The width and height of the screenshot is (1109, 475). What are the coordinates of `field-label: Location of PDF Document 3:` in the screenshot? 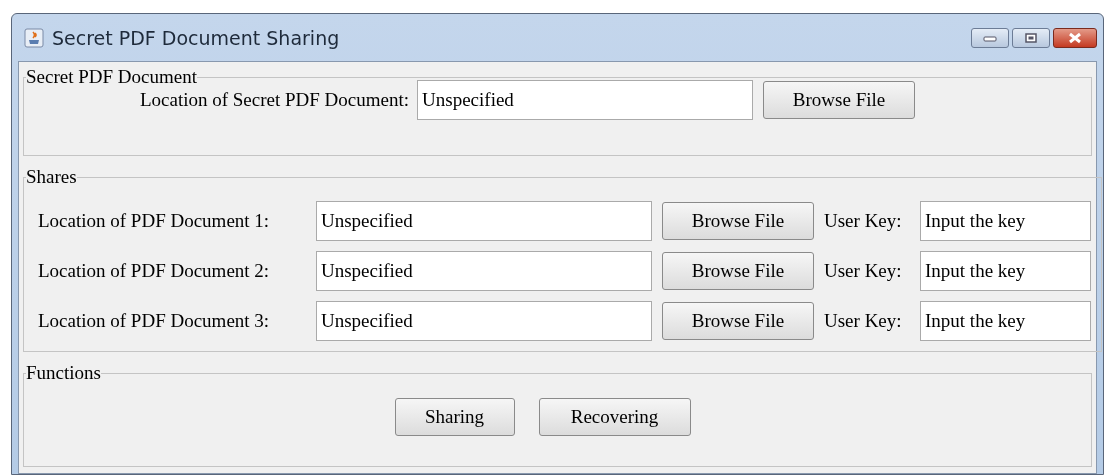 It's located at (154, 321).